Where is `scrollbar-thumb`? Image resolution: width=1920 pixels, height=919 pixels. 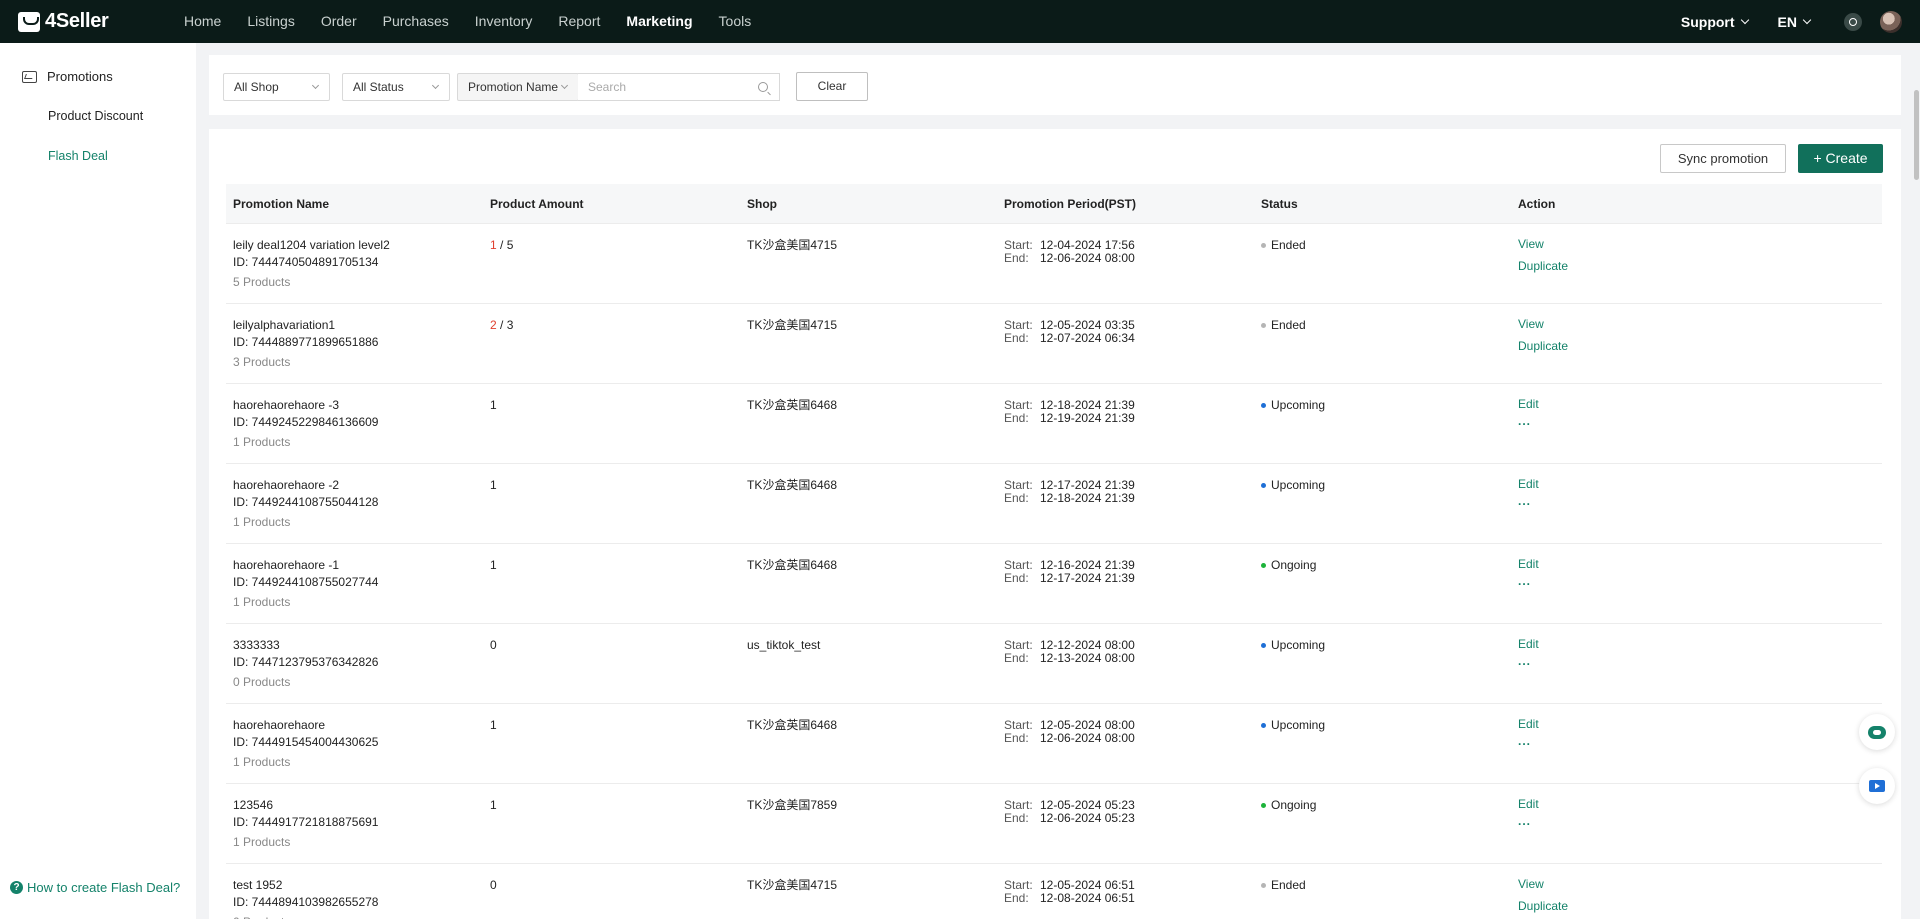
scrollbar-thumb is located at coordinates (1916, 135).